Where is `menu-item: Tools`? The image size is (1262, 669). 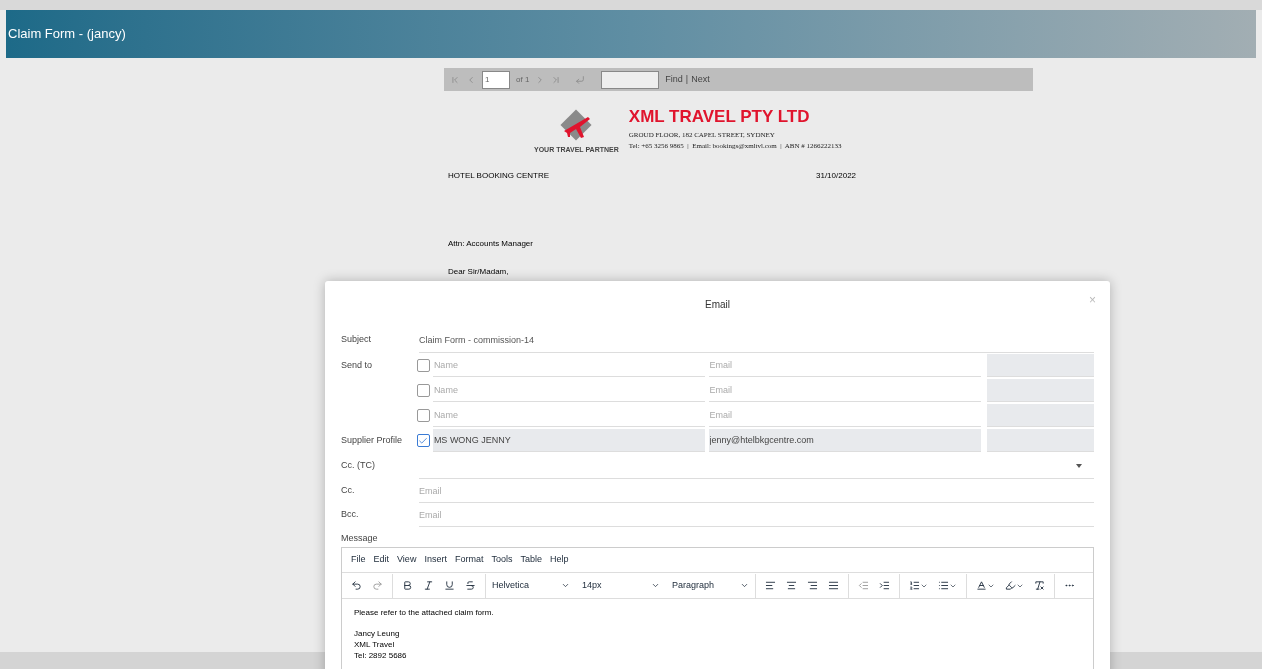
menu-item: Tools is located at coordinates (502, 560).